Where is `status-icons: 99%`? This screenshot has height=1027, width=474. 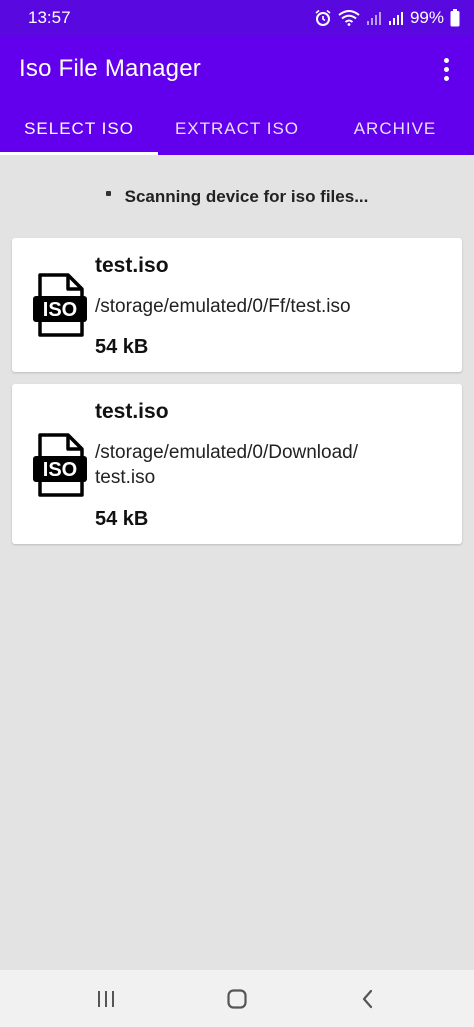 status-icons: 99% is located at coordinates (387, 18).